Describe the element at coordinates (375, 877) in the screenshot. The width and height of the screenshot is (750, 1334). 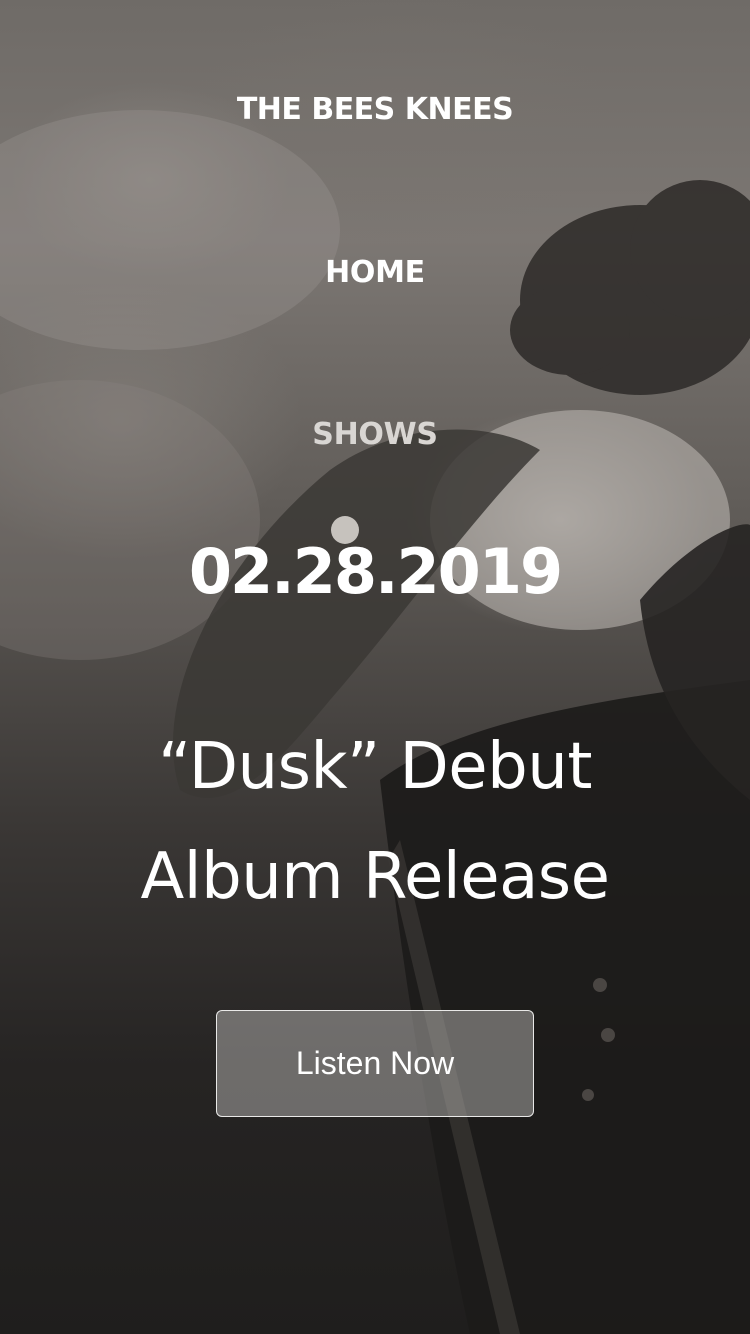
I see `event-title-line-2: Album Release` at that location.